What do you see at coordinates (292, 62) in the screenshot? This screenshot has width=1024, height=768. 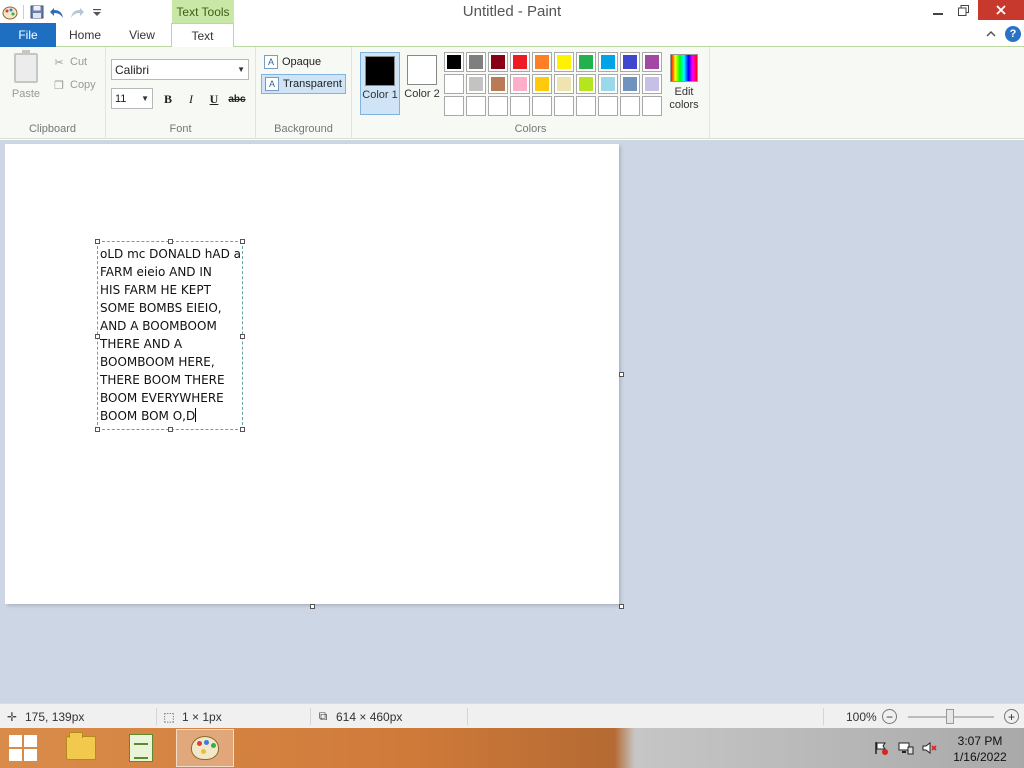 I see `opaque-button: A Opaque` at bounding box center [292, 62].